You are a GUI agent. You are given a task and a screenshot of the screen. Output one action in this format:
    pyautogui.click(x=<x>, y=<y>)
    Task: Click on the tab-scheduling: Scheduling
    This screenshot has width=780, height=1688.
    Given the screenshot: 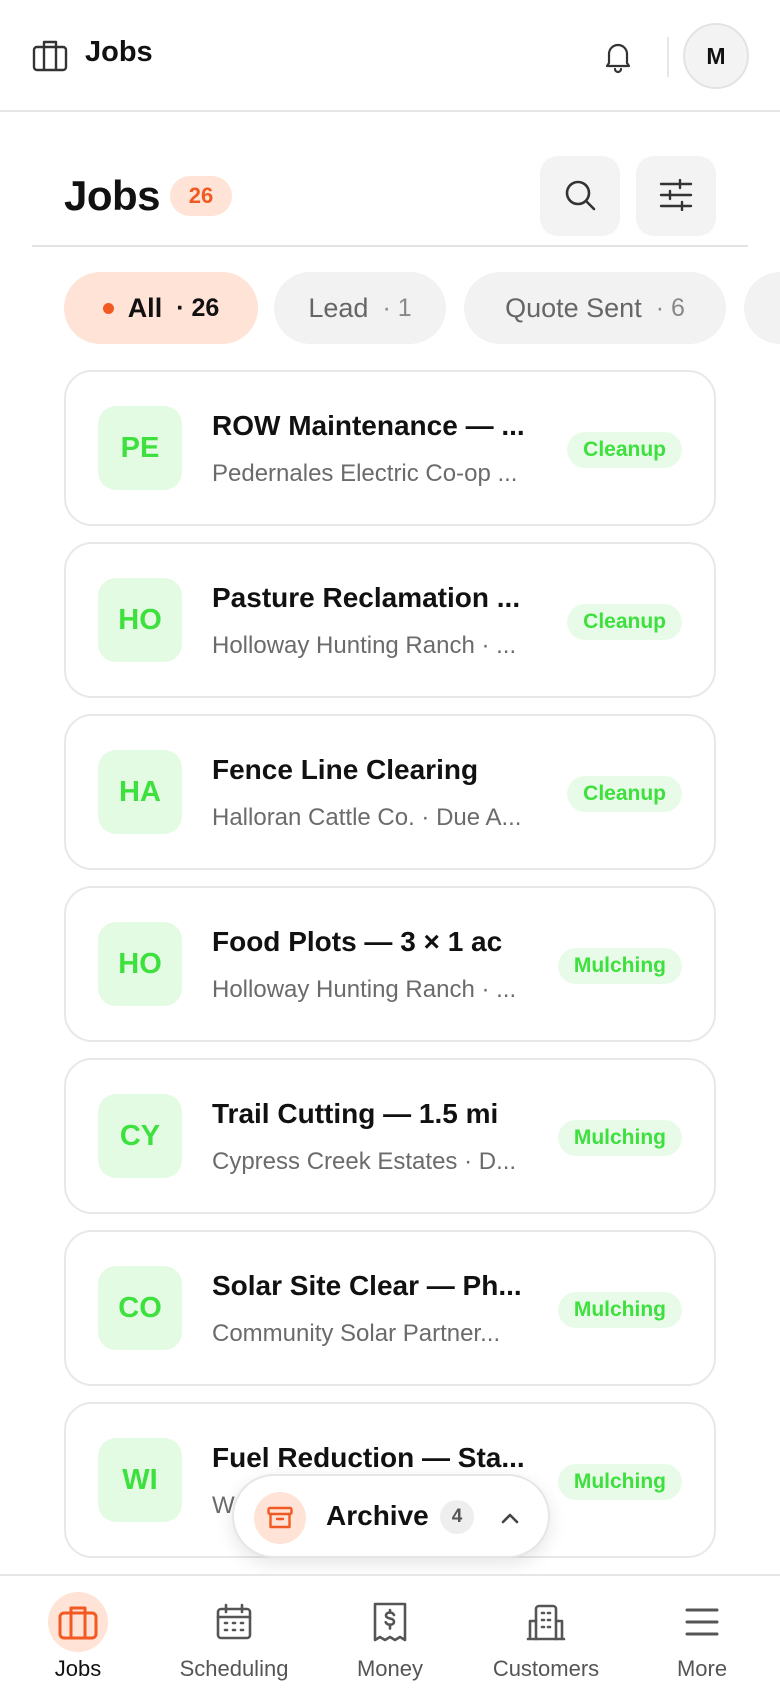 What is the action you would take?
    pyautogui.click(x=234, y=1632)
    